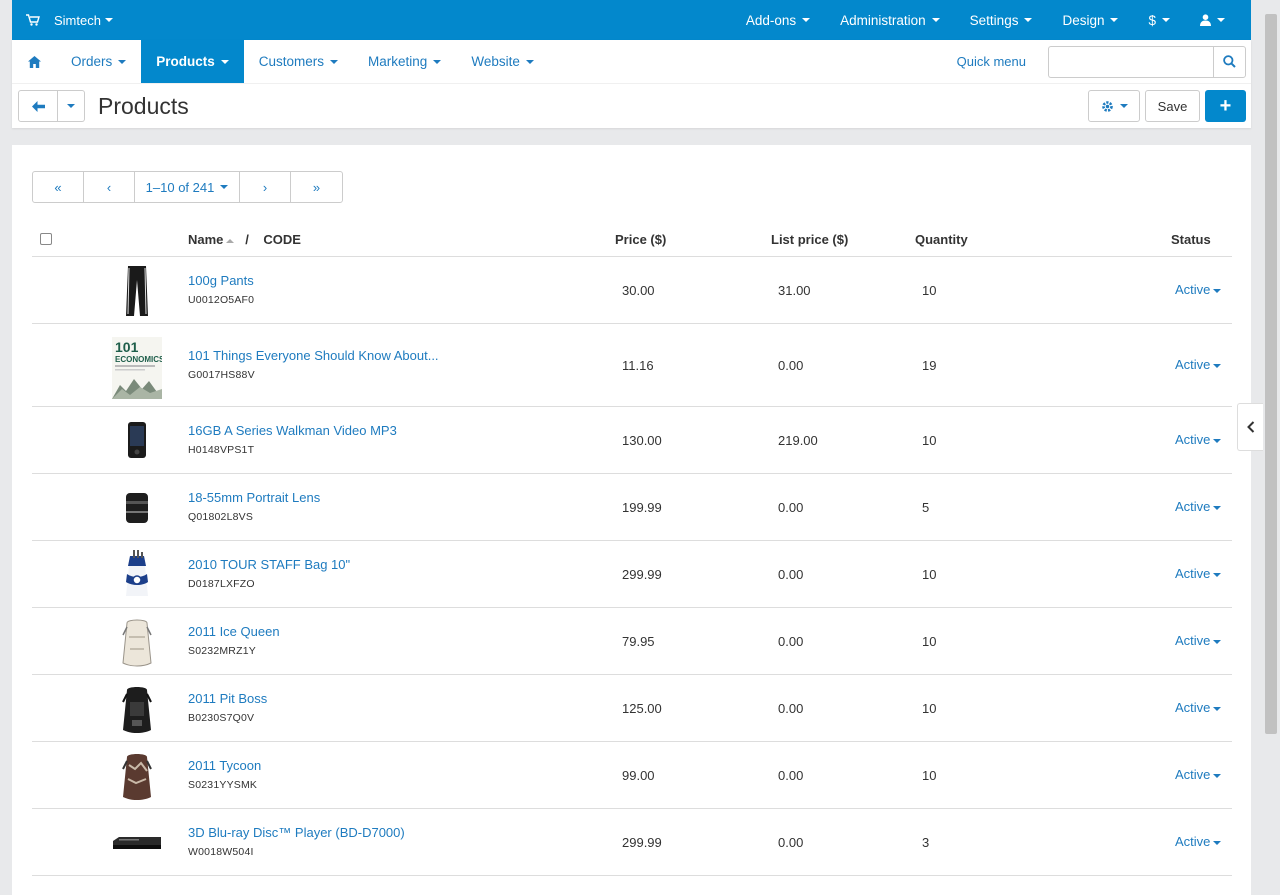 Image resolution: width=1280 pixels, height=895 pixels. What do you see at coordinates (58, 187) in the screenshot?
I see `first-page-button: «` at bounding box center [58, 187].